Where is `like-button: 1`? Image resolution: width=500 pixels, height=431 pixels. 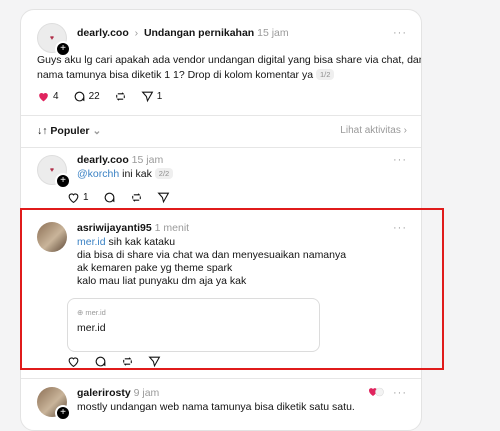 like-button: 1 is located at coordinates (78, 197).